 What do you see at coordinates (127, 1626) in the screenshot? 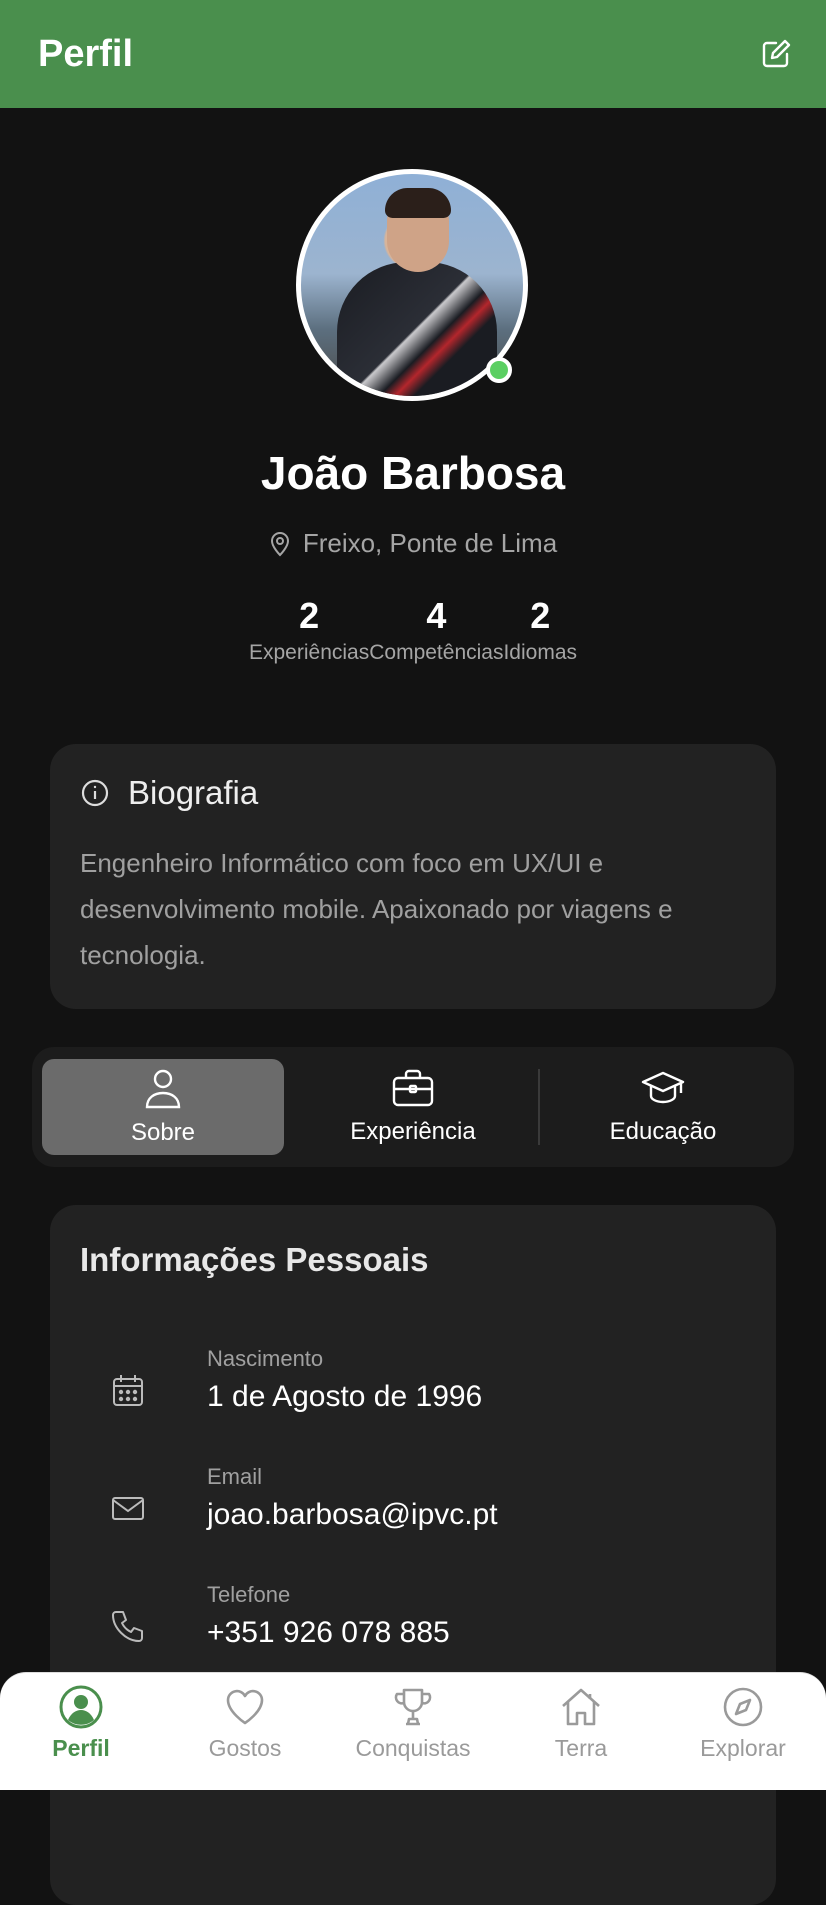
I see `phone-icon` at bounding box center [127, 1626].